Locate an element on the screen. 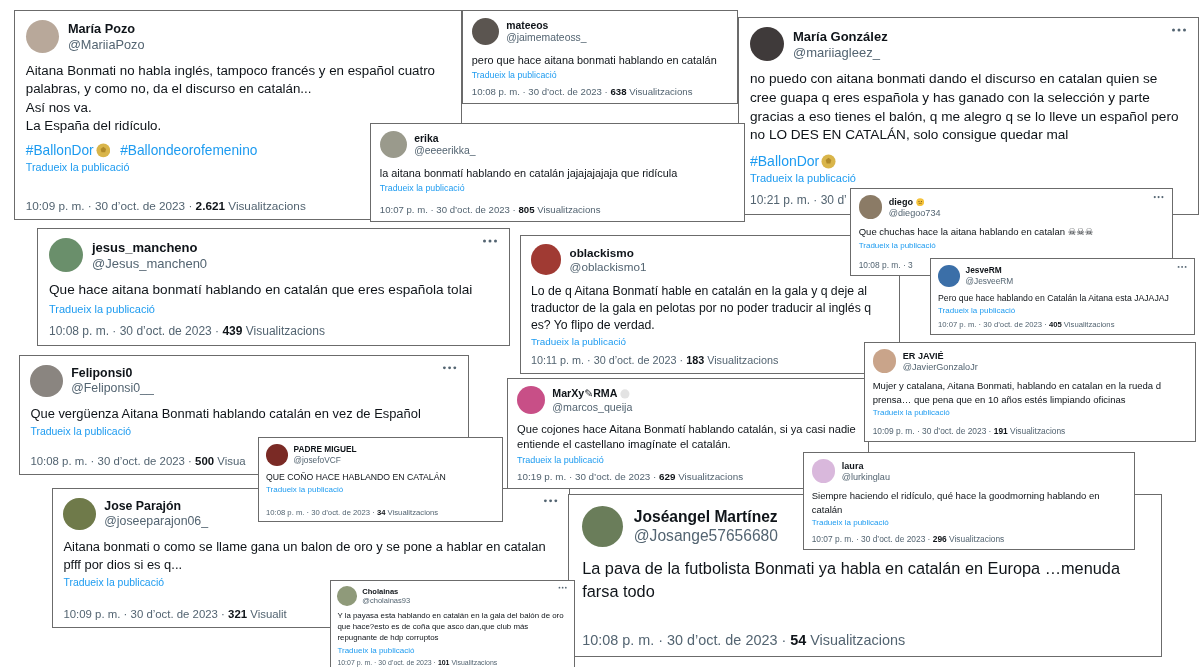 The height and width of the screenshot is (667, 1200). user-name: mateeos is located at coordinates (527, 26).